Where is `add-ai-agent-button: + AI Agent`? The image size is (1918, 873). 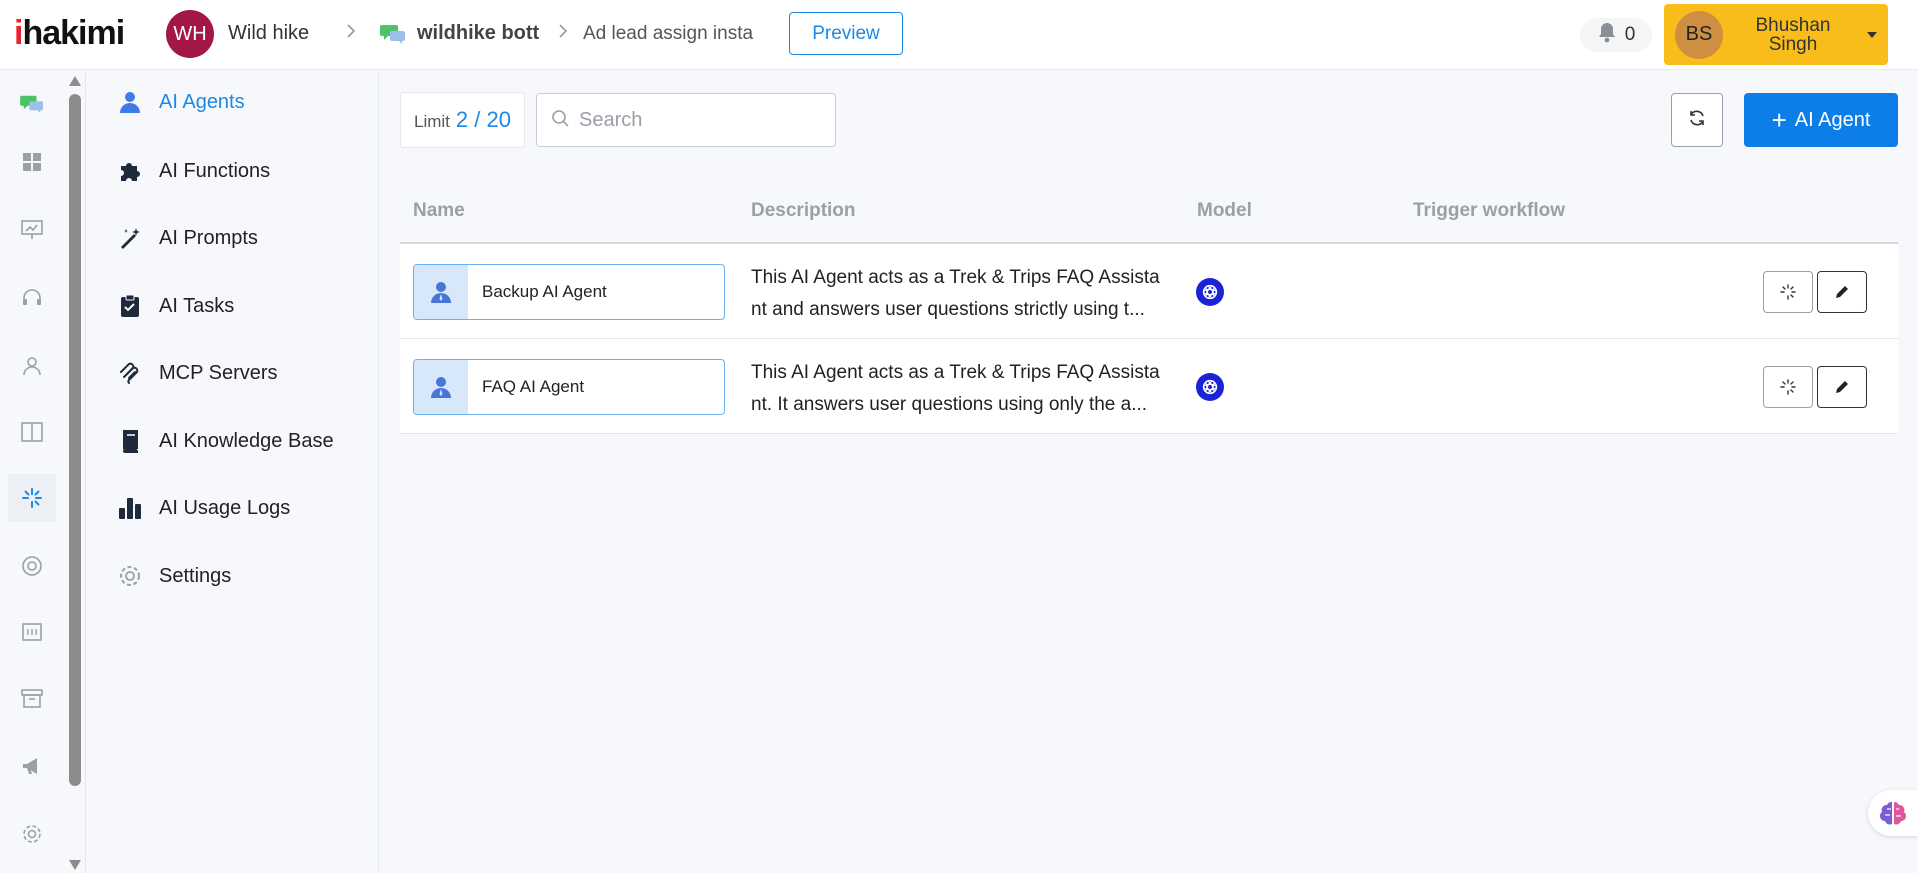 add-ai-agent-button: + AI Agent is located at coordinates (1821, 120).